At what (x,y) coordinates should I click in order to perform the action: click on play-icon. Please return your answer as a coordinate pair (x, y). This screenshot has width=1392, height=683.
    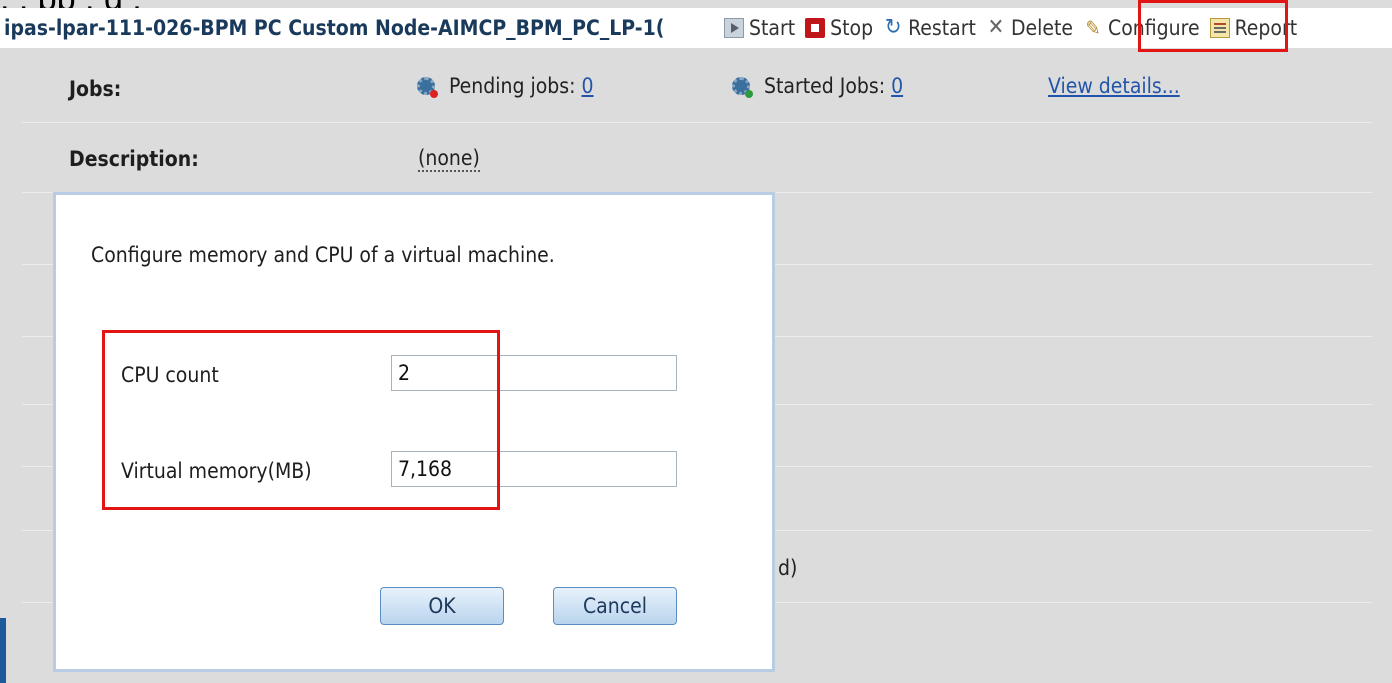
    Looking at the image, I should click on (734, 28).